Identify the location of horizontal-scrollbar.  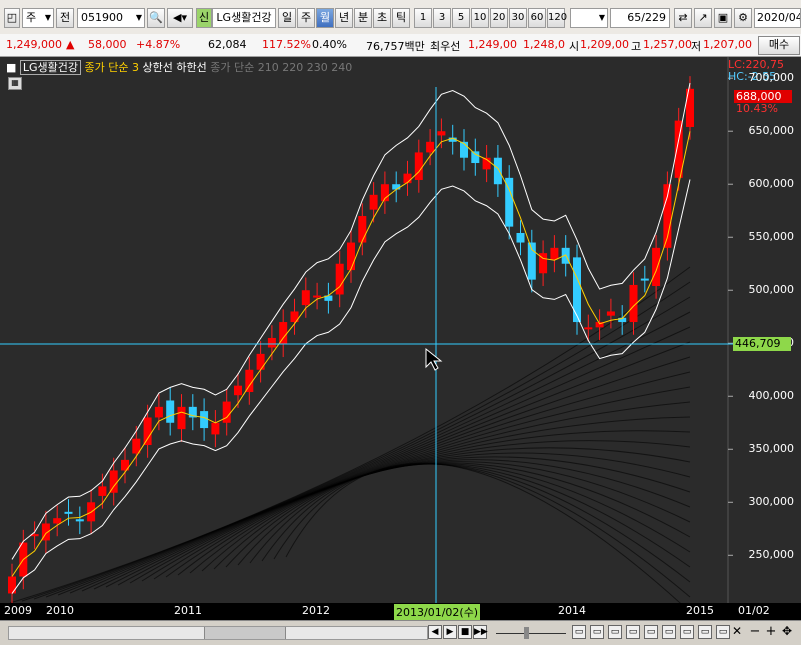
(218, 633).